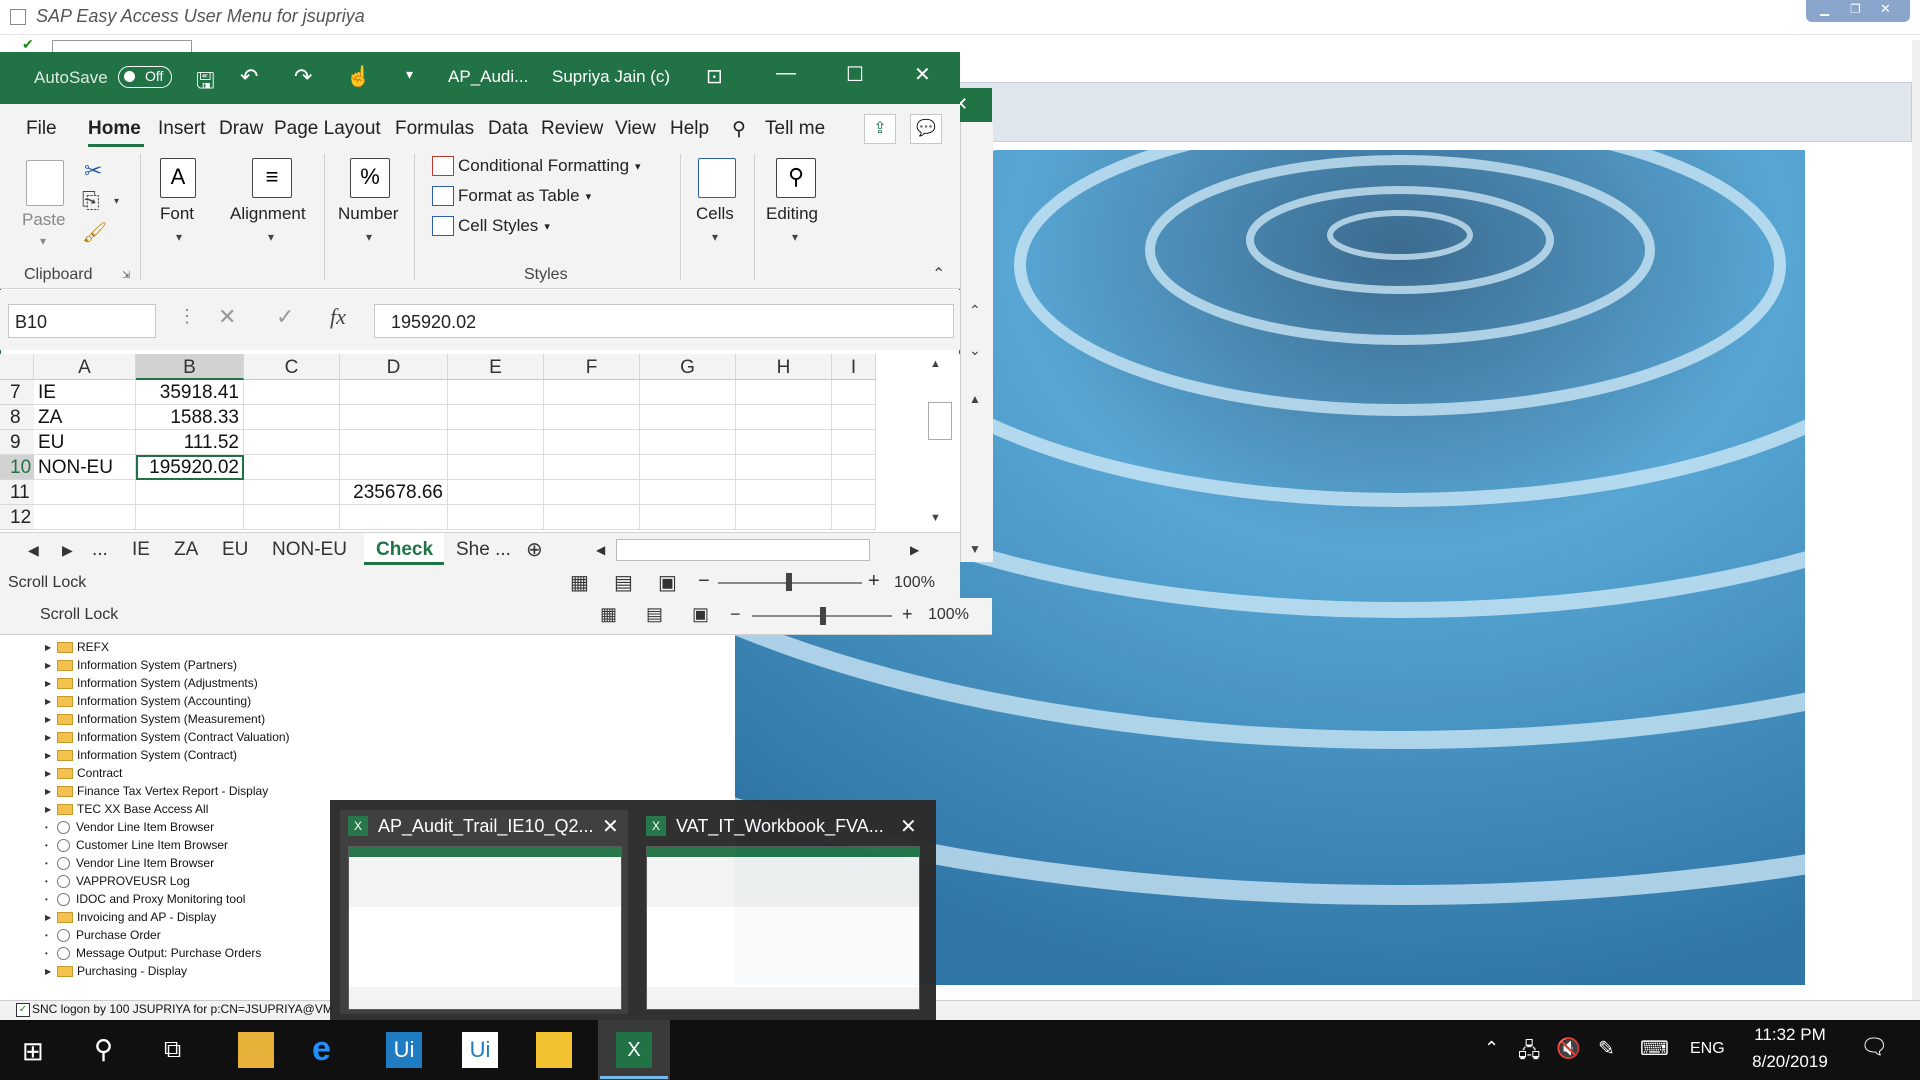 The image size is (1920, 1080). What do you see at coordinates (491, 226) in the screenshot?
I see `cell-styles-button: Cell Styles ▾` at bounding box center [491, 226].